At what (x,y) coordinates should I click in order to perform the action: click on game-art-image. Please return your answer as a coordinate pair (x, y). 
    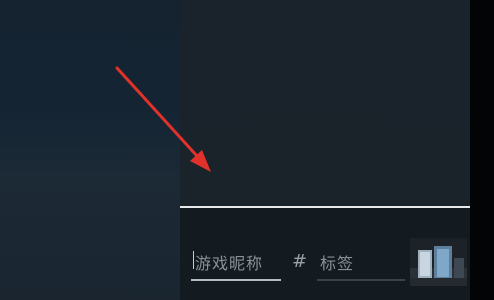
    Looking at the image, I should click on (438, 262).